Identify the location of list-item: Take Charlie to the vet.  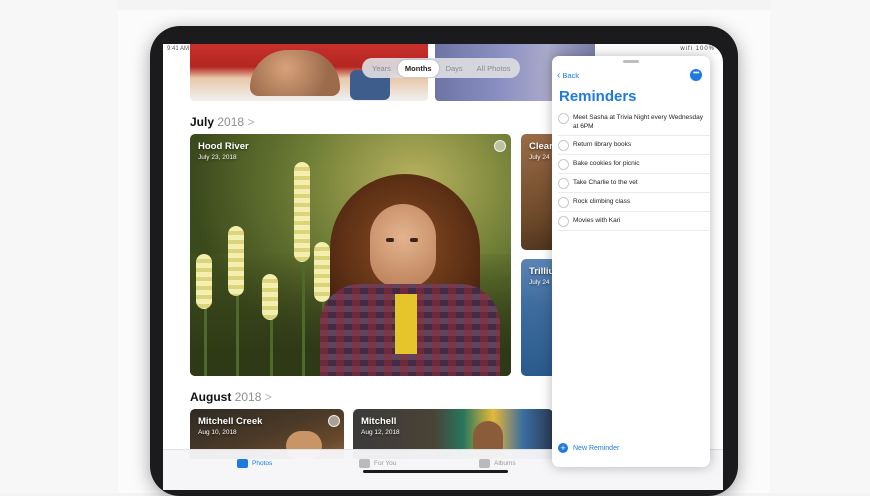
(634, 182).